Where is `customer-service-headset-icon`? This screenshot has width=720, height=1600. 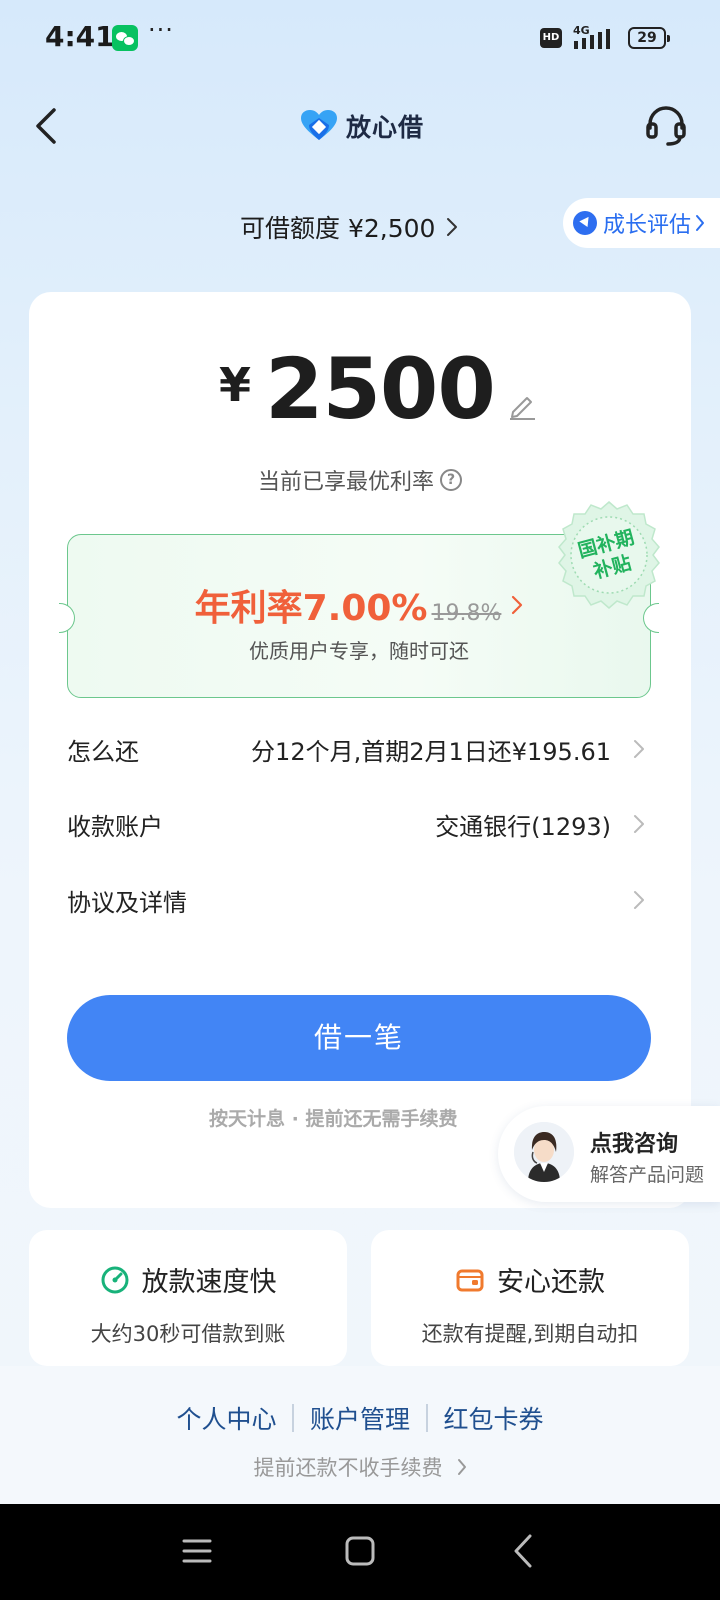
customer-service-headset-icon is located at coordinates (666, 126).